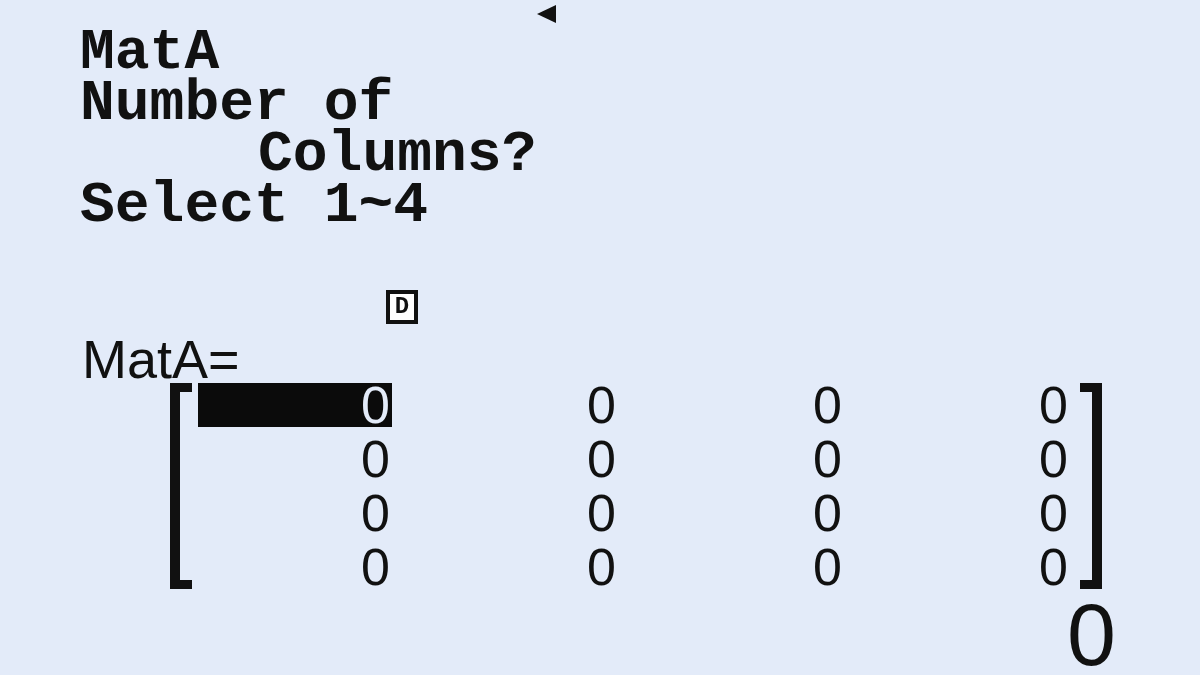 This screenshot has height=675, width=1200. What do you see at coordinates (237, 103) in the screenshot?
I see `prompt-text: Number of` at bounding box center [237, 103].